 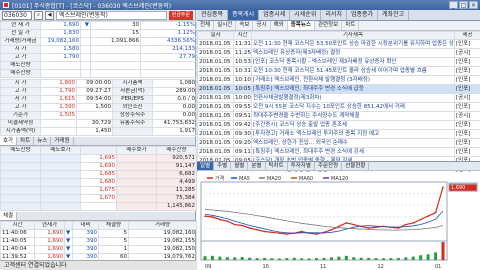 I want to click on subtab-news-4: 해외, so click(x=279, y=25).